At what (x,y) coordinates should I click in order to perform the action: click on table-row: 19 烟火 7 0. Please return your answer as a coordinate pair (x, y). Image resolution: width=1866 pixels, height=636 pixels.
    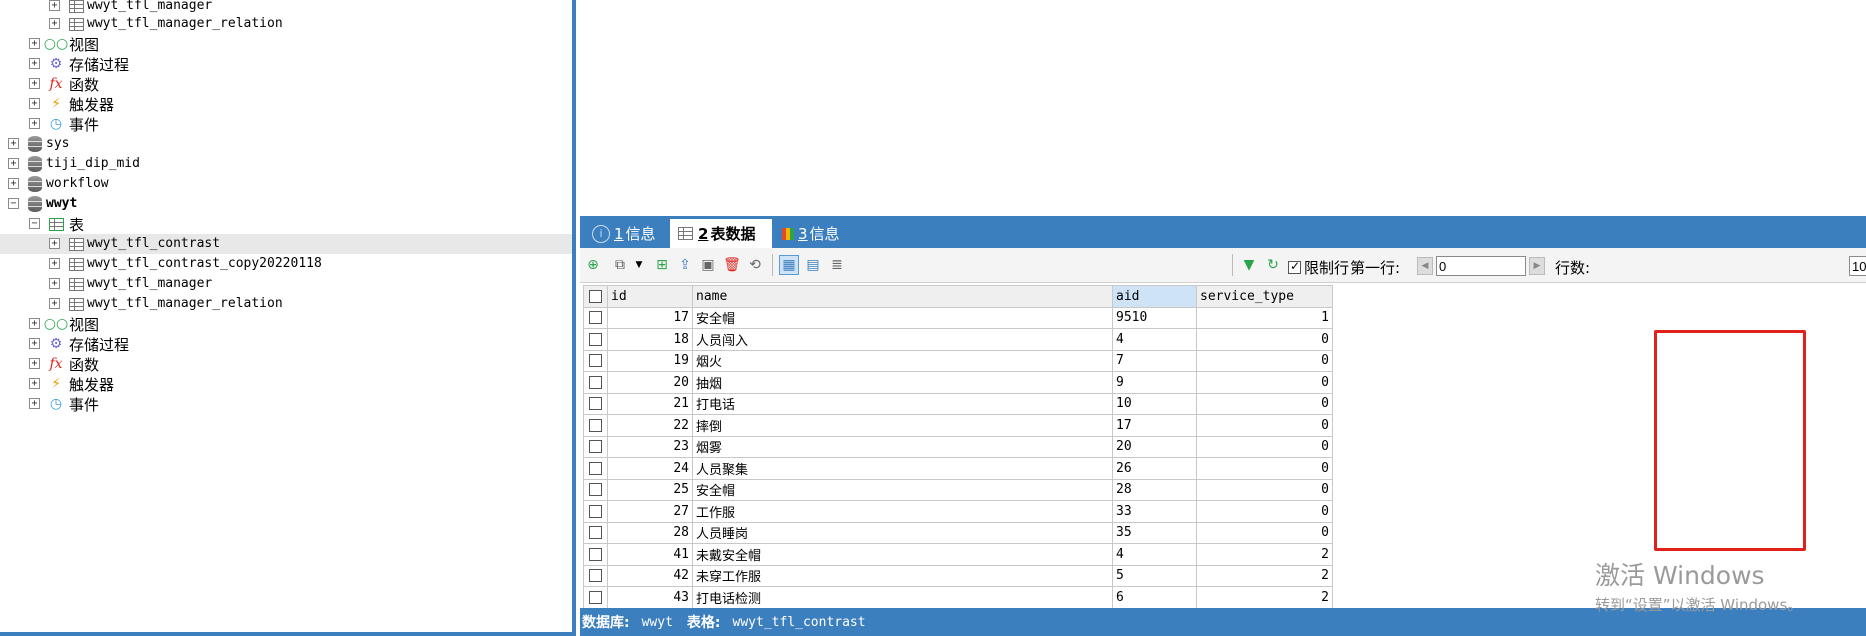
    Looking at the image, I should click on (958, 360).